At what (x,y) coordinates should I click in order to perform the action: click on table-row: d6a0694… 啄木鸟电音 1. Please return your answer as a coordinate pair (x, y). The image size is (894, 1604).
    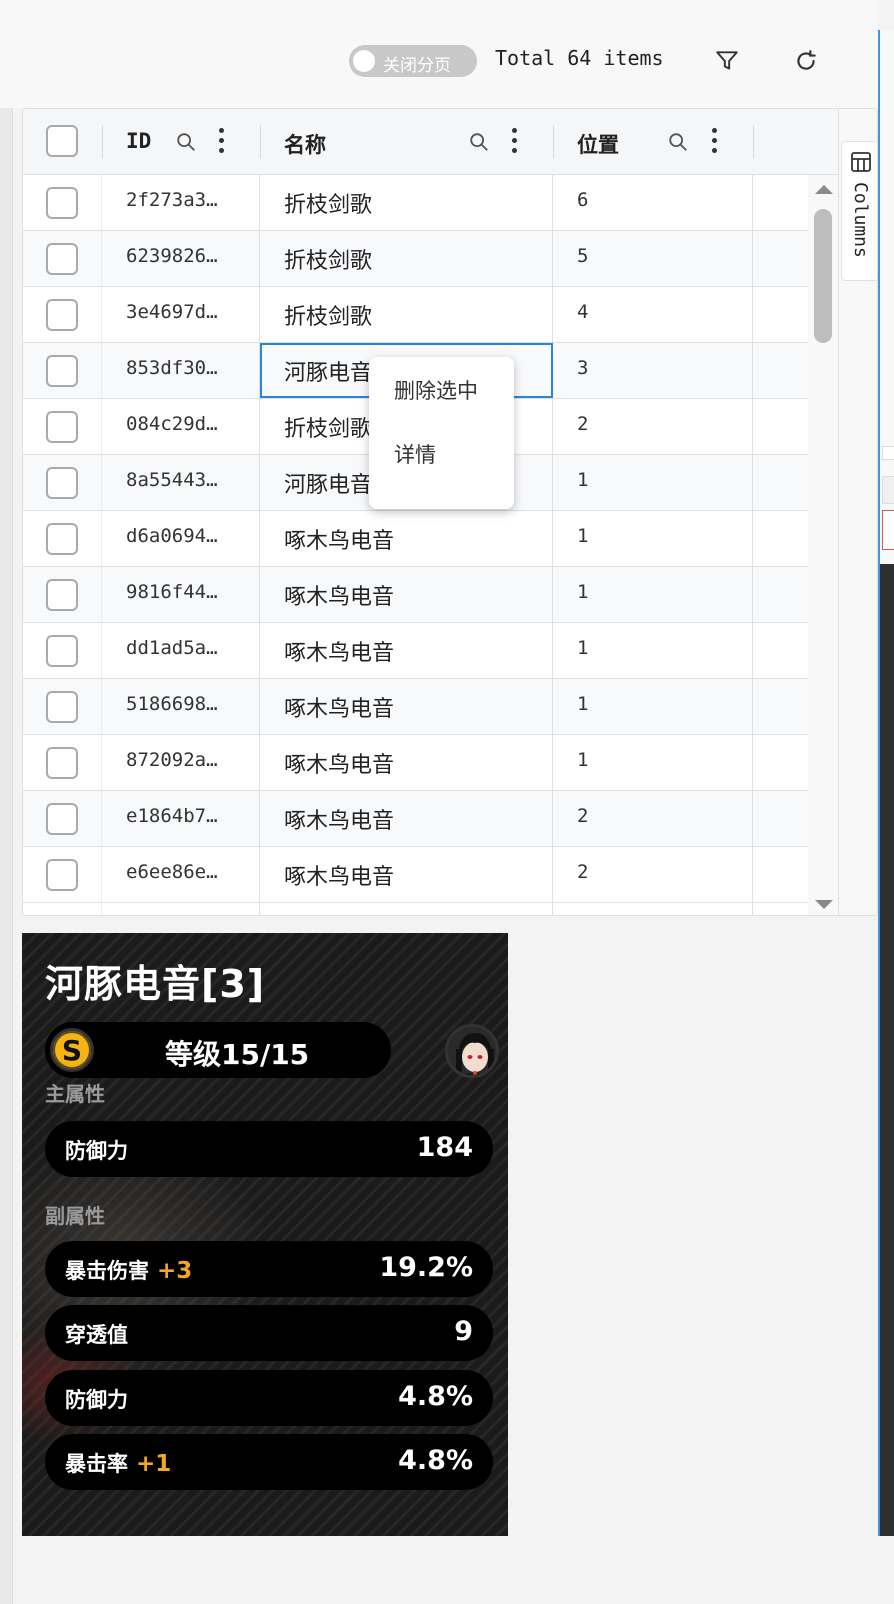
    Looking at the image, I should click on (415, 539).